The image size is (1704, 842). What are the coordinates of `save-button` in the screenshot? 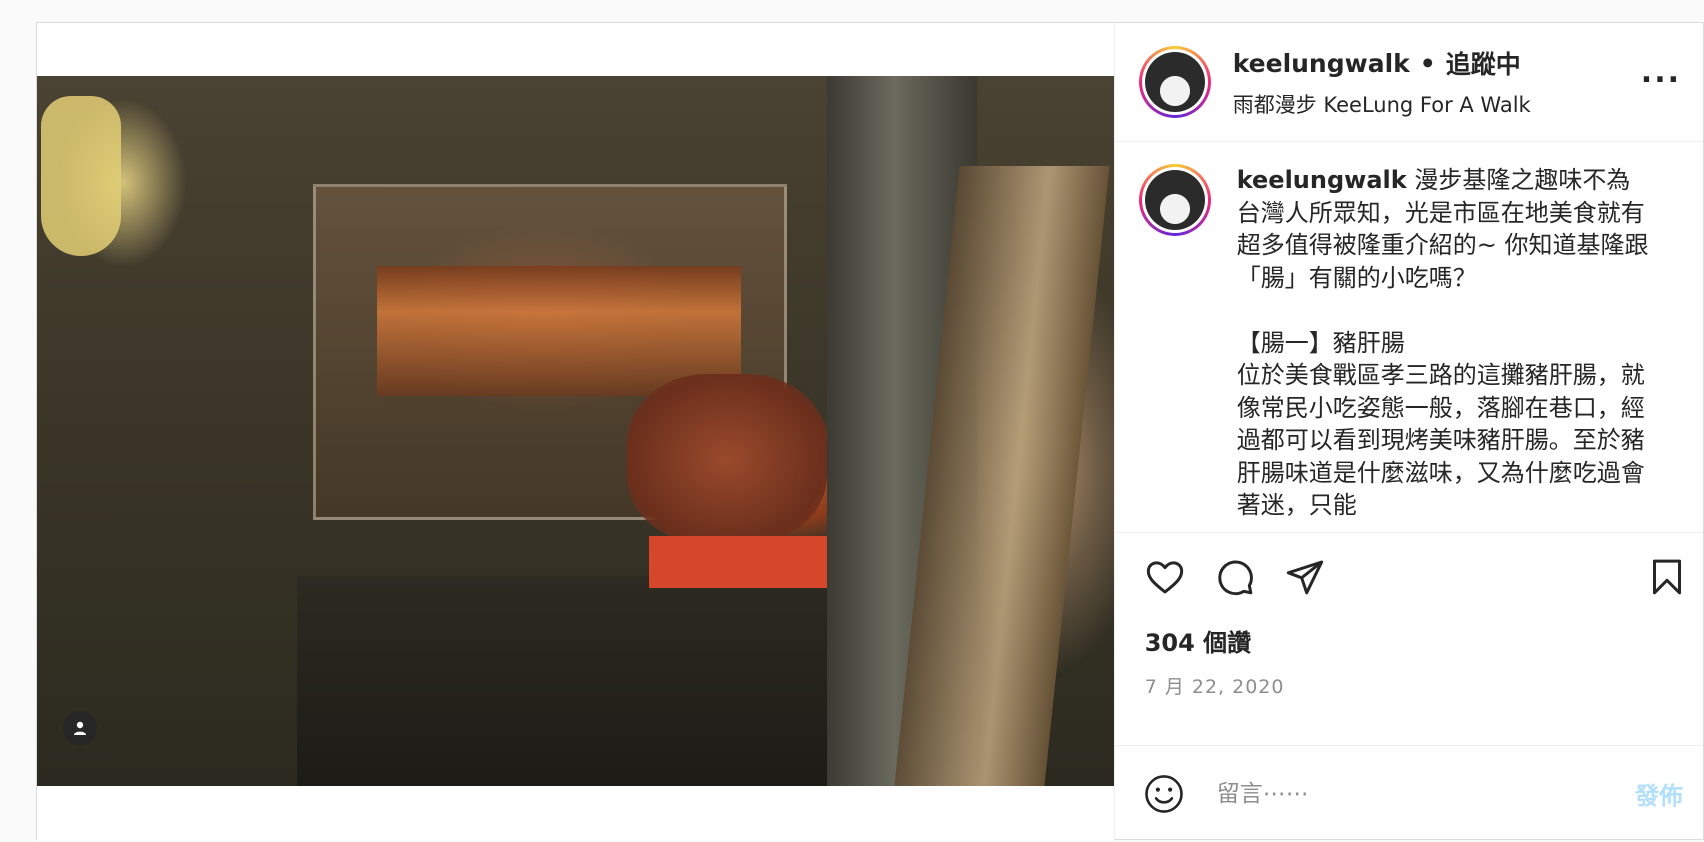 It's located at (1667, 577).